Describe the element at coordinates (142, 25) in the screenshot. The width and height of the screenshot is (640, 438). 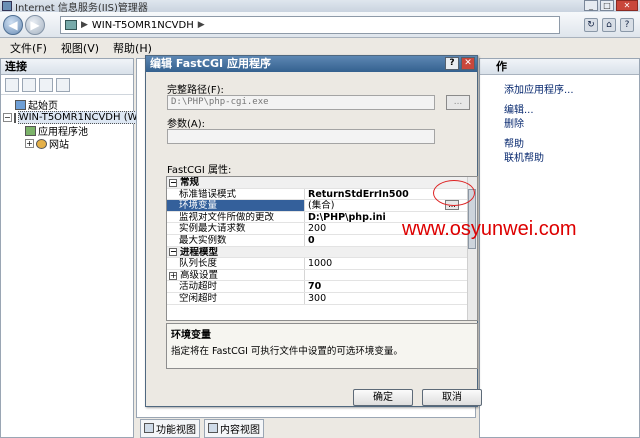
I see `address-path: WIN-T5OMR1NCVDH` at that location.